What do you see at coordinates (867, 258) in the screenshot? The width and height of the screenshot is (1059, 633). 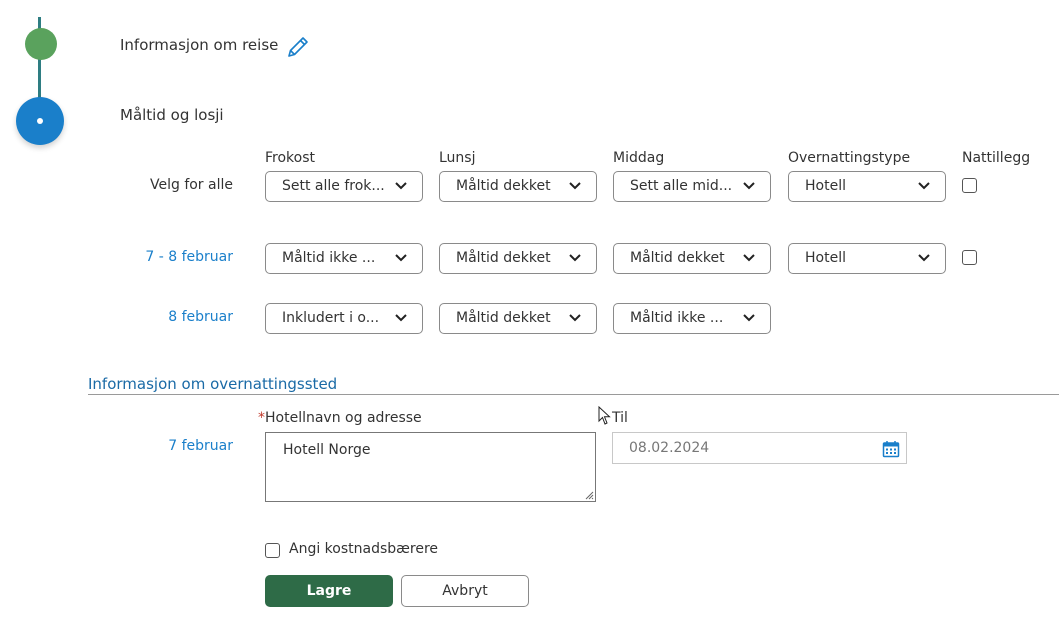 I see `select-r1-overnattingstype: Hotell` at bounding box center [867, 258].